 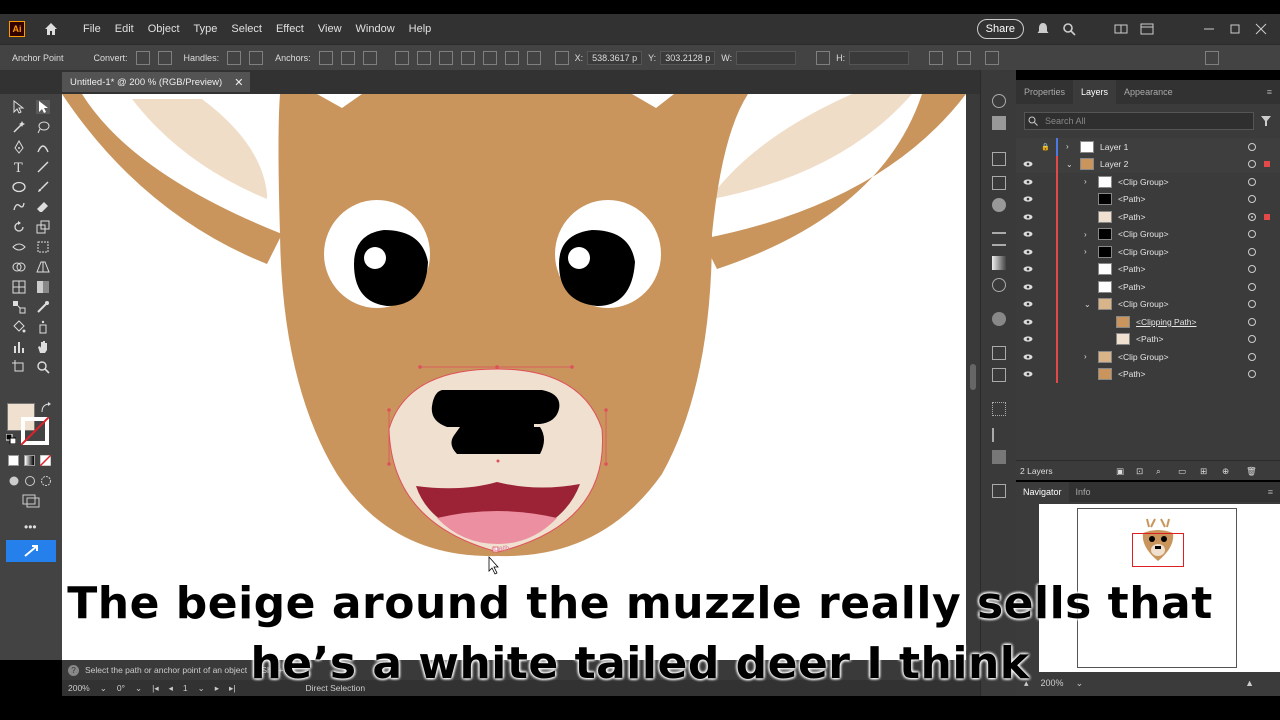 I want to click on align-right-icon, so click(x=467, y=57).